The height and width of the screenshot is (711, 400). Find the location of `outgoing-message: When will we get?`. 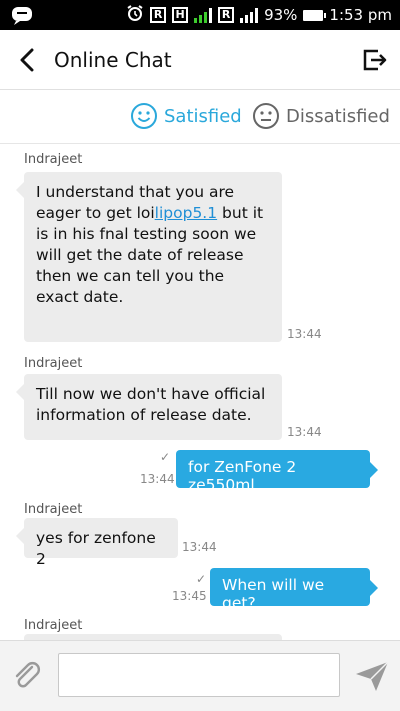

outgoing-message: When will we get? is located at coordinates (294, 590).